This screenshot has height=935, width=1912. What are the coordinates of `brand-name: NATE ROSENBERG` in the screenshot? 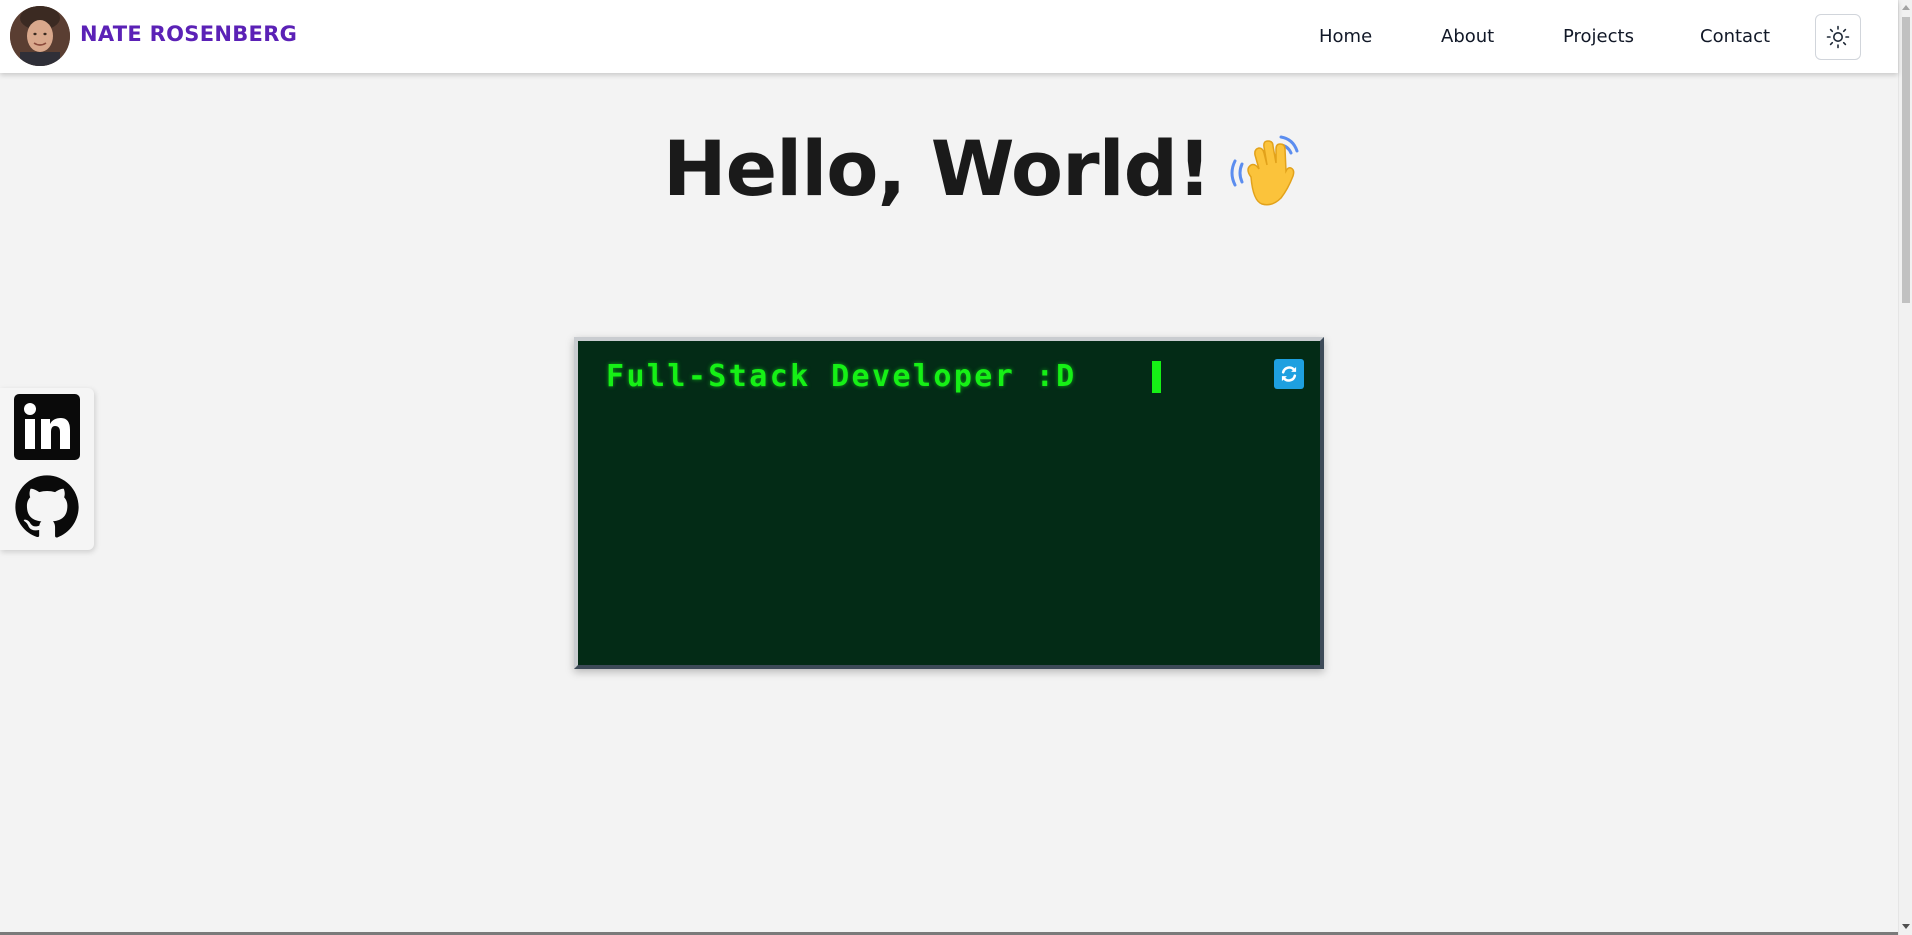 It's located at (188, 34).